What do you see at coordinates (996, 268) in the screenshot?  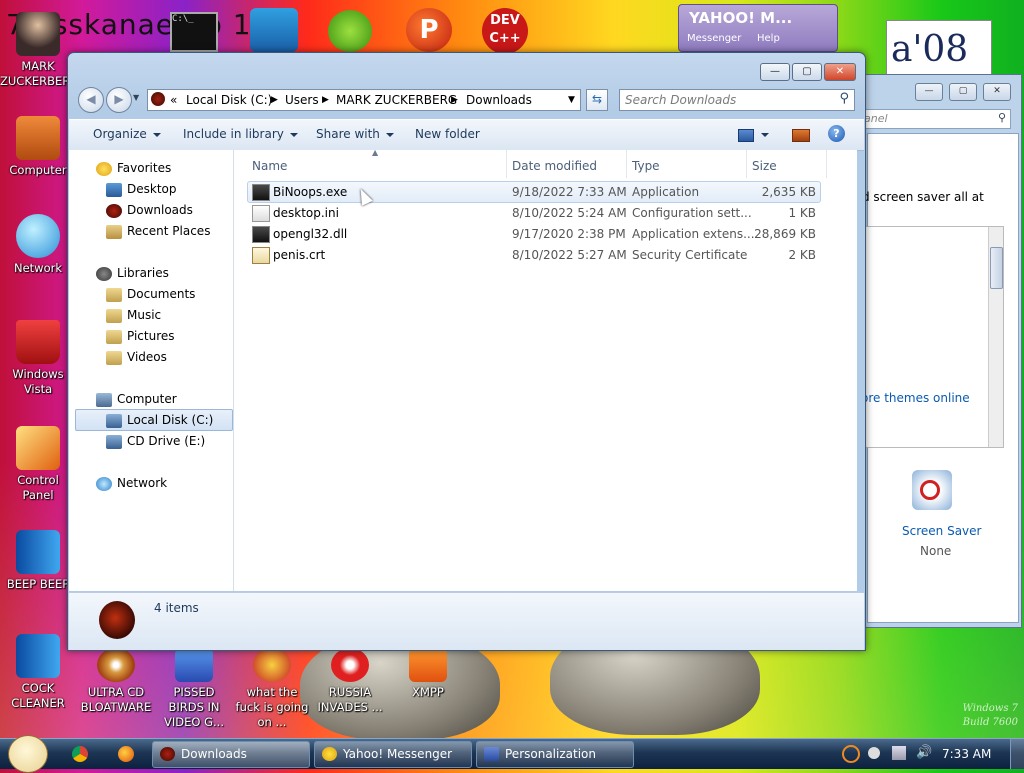 I see `scroll-thumb` at bounding box center [996, 268].